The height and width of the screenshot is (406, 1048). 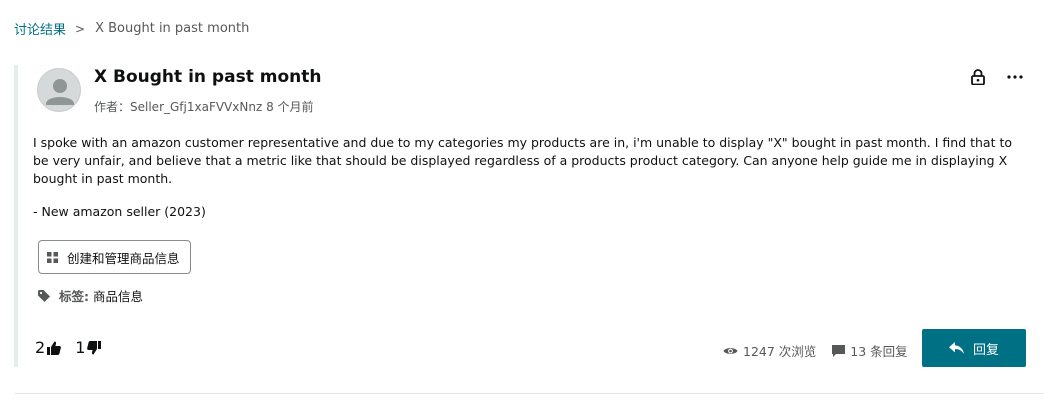 I want to click on thumbs-down-icon, so click(x=94, y=347).